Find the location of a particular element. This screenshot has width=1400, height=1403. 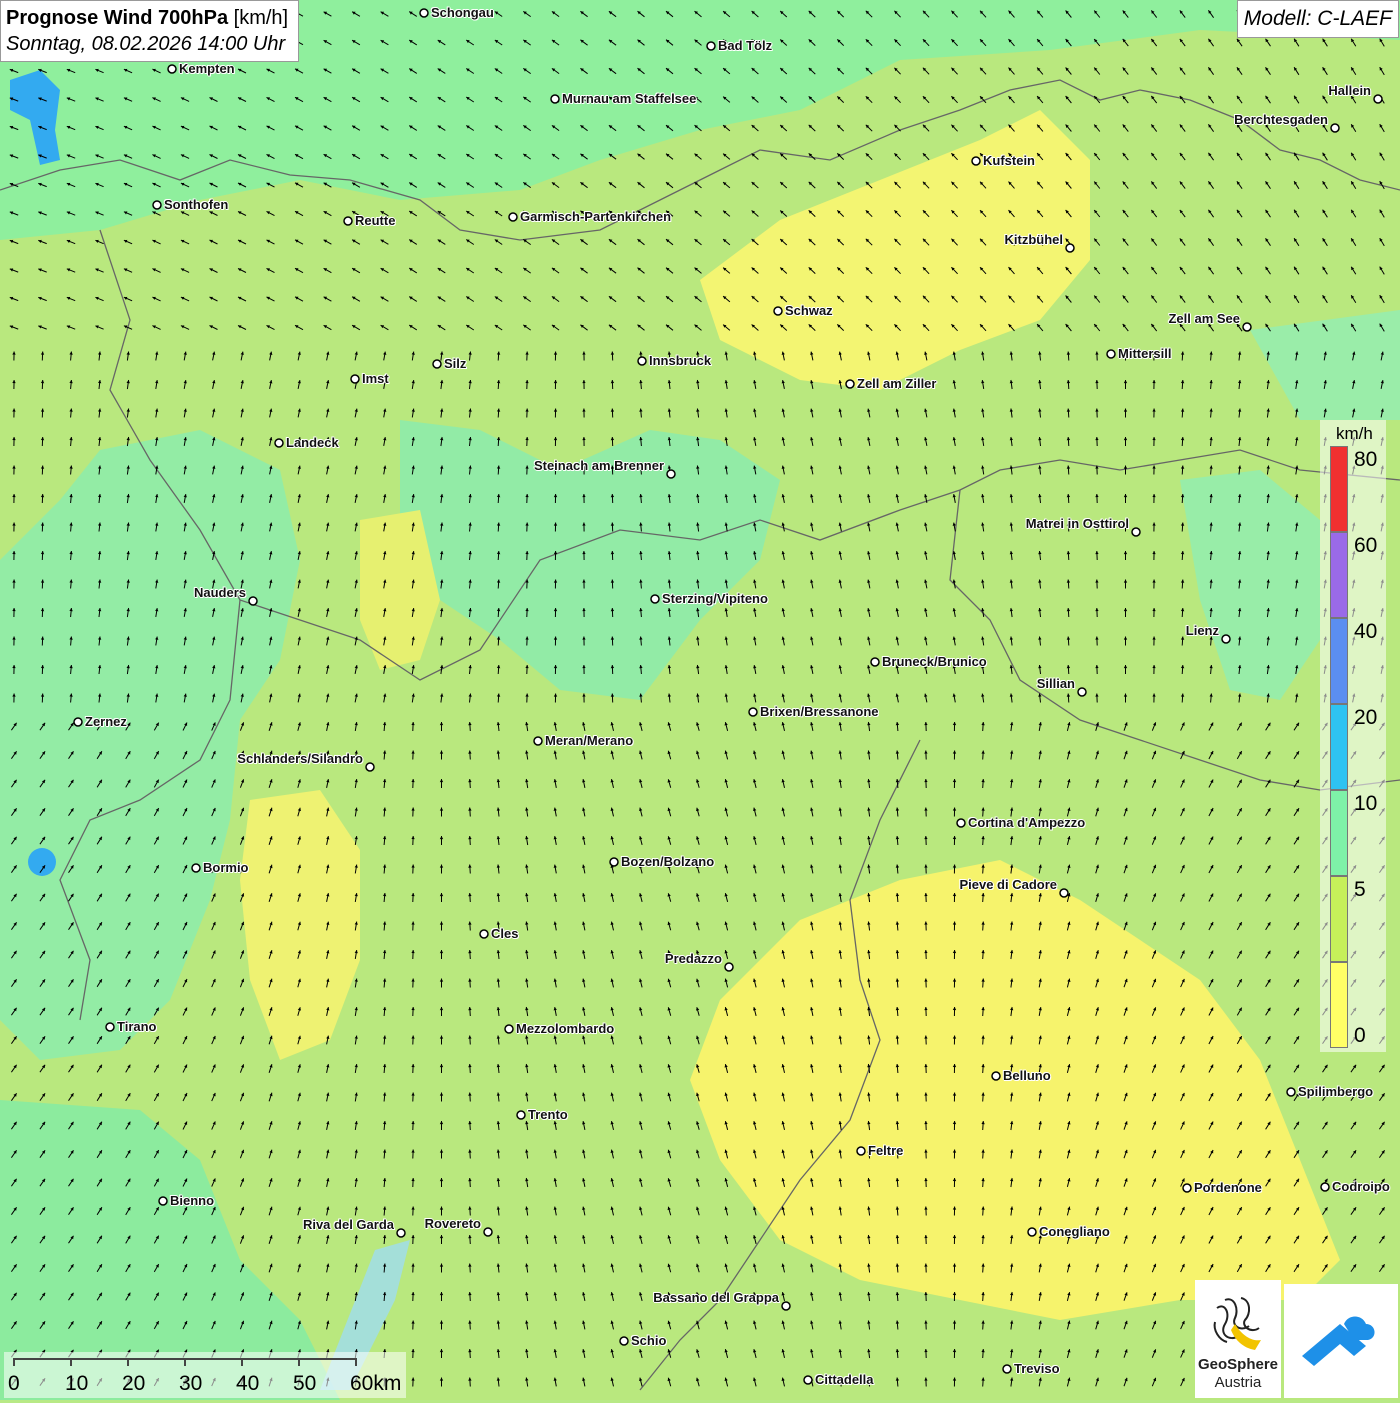

city-label: Codroipo is located at coordinates (1361, 1186).